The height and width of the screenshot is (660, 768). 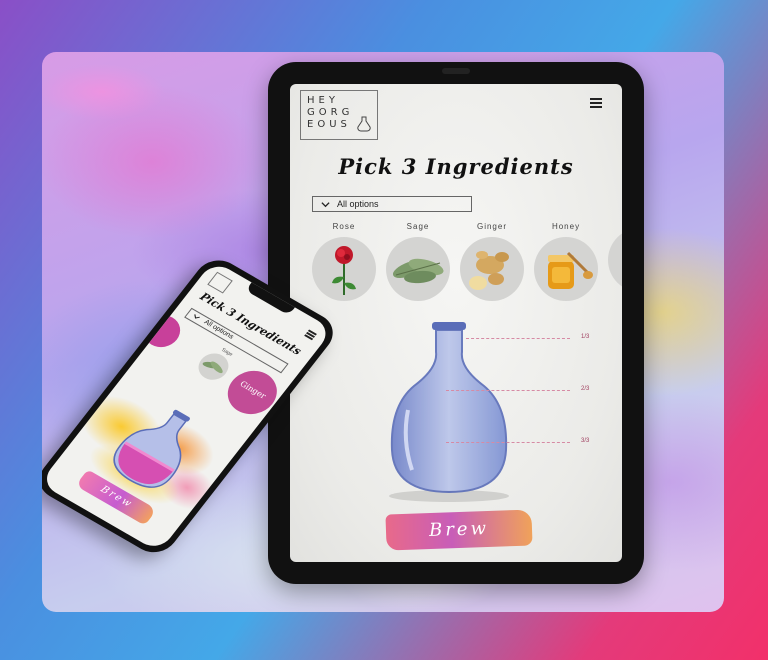 What do you see at coordinates (585, 441) in the screenshot?
I see `level-label-3: 3/3` at bounding box center [585, 441].